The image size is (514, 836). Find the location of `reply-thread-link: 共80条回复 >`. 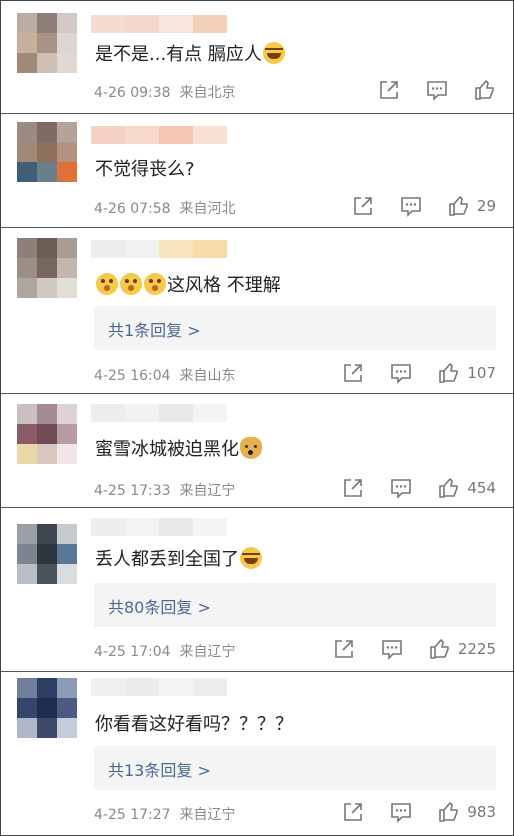

reply-thread-link: 共80条回复 > is located at coordinates (295, 605).